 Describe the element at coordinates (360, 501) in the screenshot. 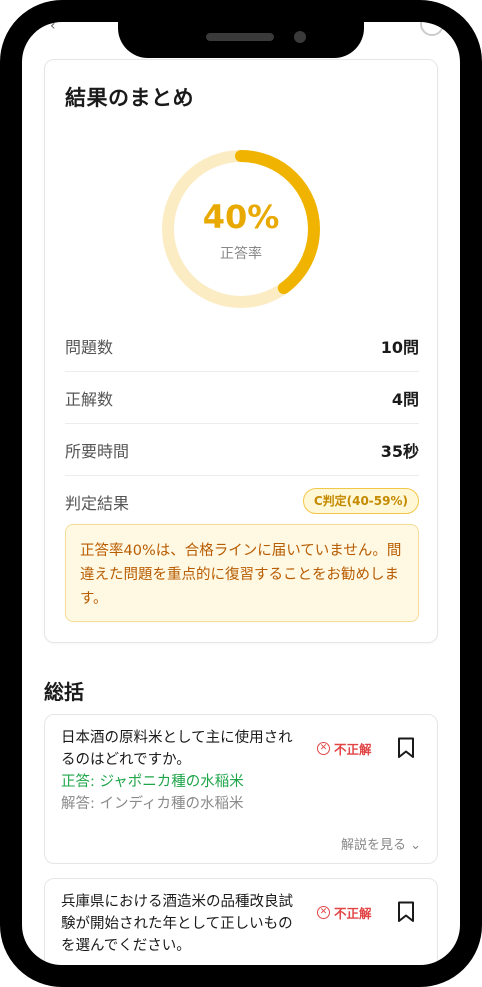

I see `grade-badge: C判定(40-59%)` at that location.